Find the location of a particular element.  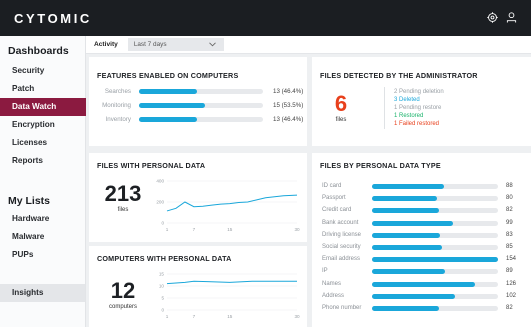

feature-value: 15 (53.5%) is located at coordinates (288, 105).